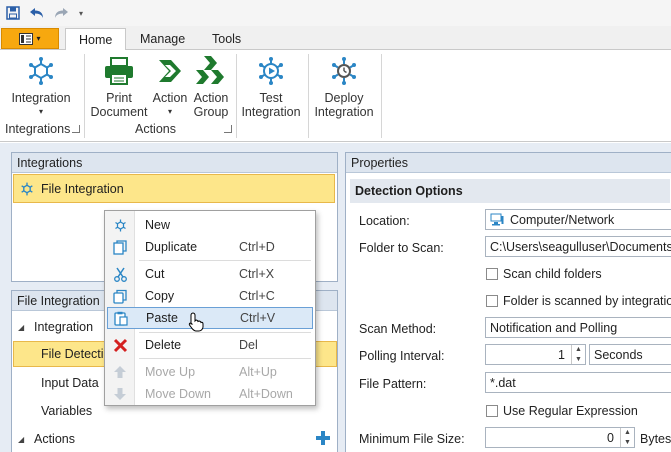  I want to click on customize-toolbar-icon: ▾, so click(81, 13).